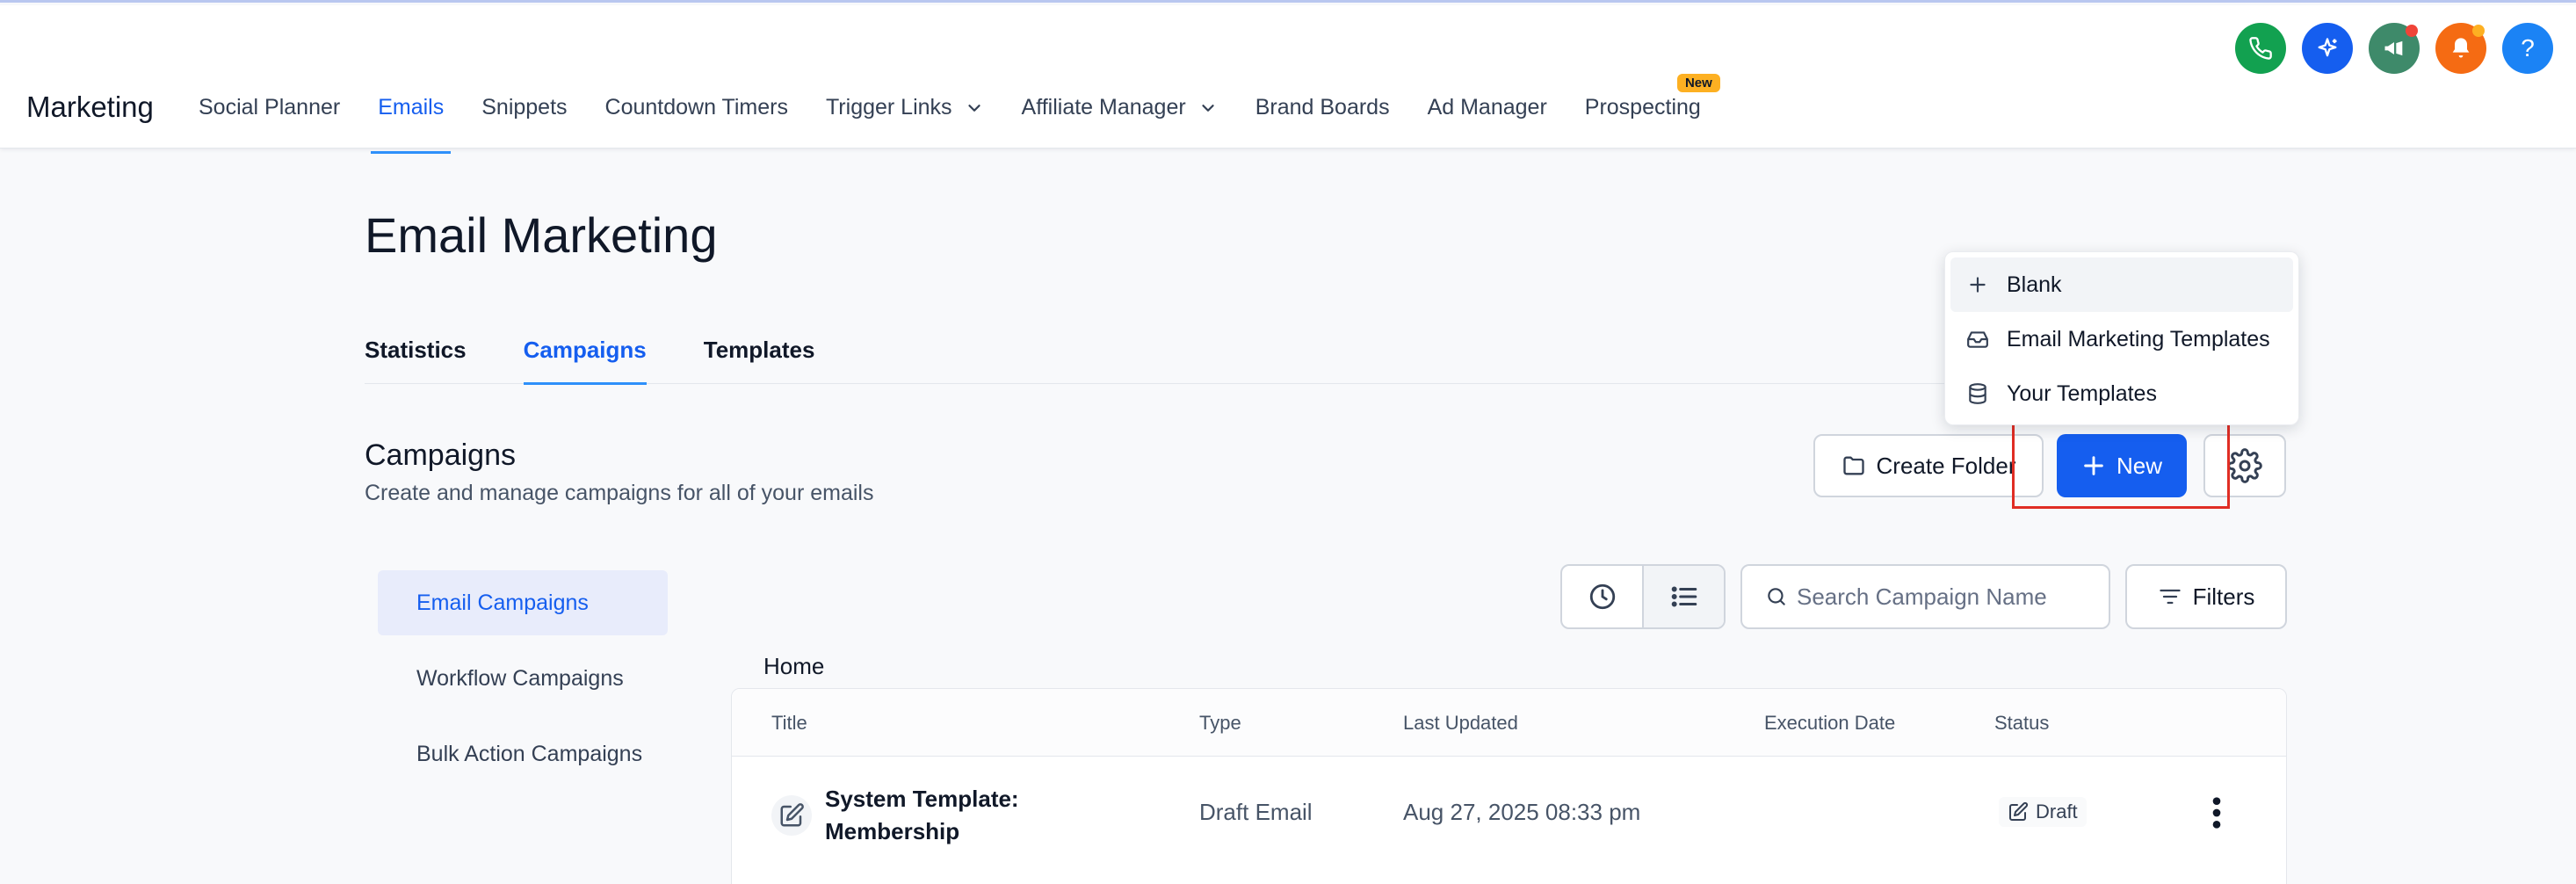 Image resolution: width=2576 pixels, height=884 pixels. I want to click on bell-icon, so click(2461, 48).